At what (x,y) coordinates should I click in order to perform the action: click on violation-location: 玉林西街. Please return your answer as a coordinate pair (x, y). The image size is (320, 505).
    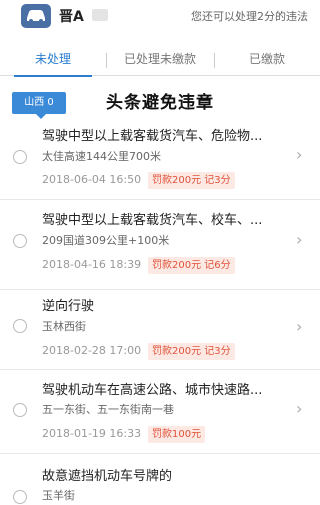
    Looking at the image, I should click on (64, 326).